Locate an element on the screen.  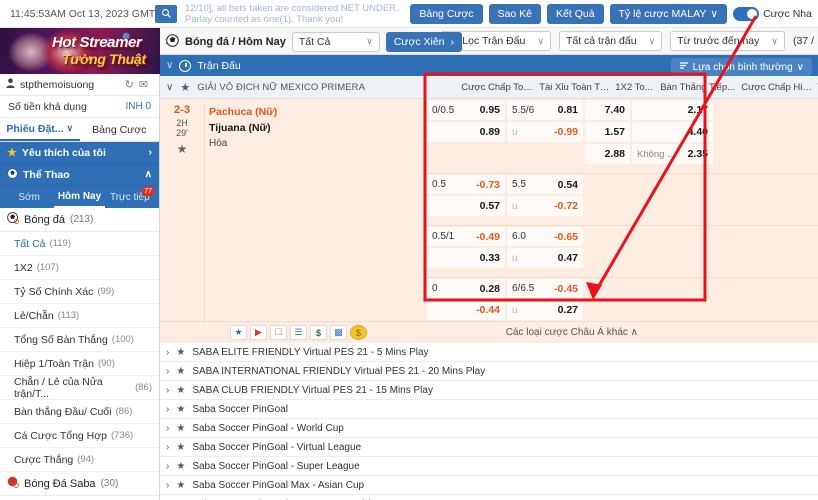
sidebar-sport-football: Bóng đá (213) is located at coordinates (79, 220).